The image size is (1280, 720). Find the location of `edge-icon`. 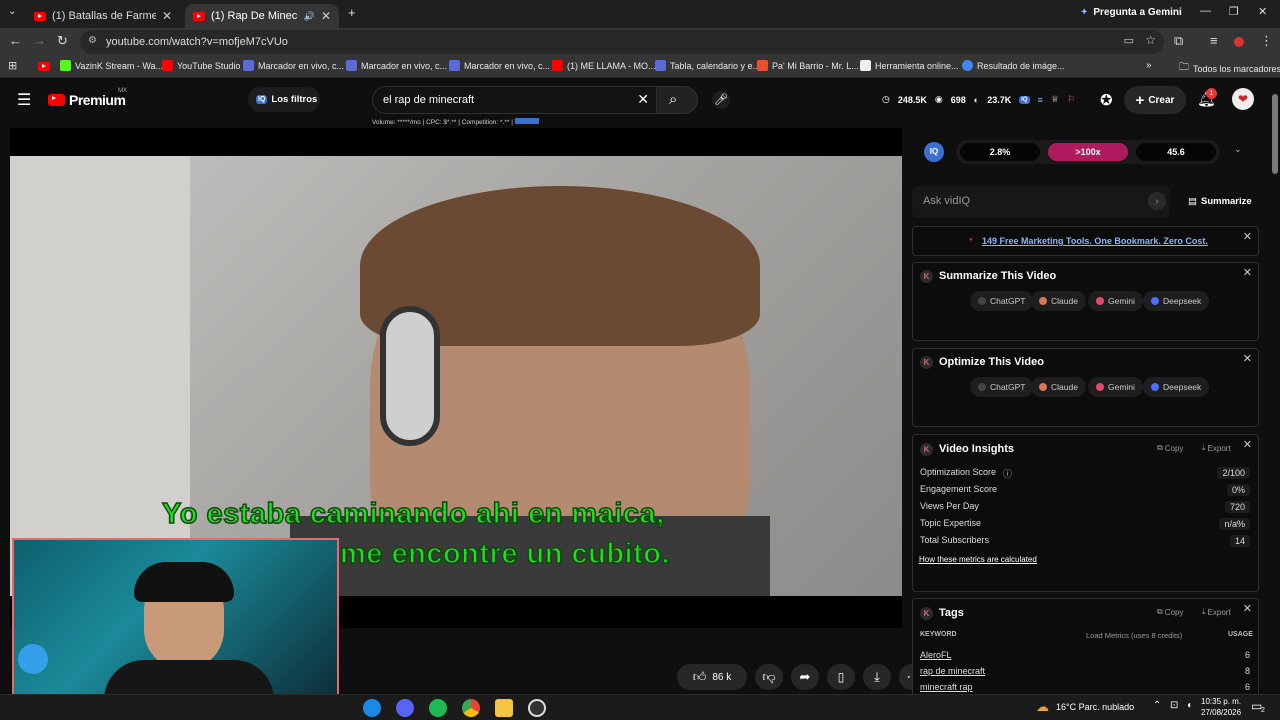

edge-icon is located at coordinates (372, 708).